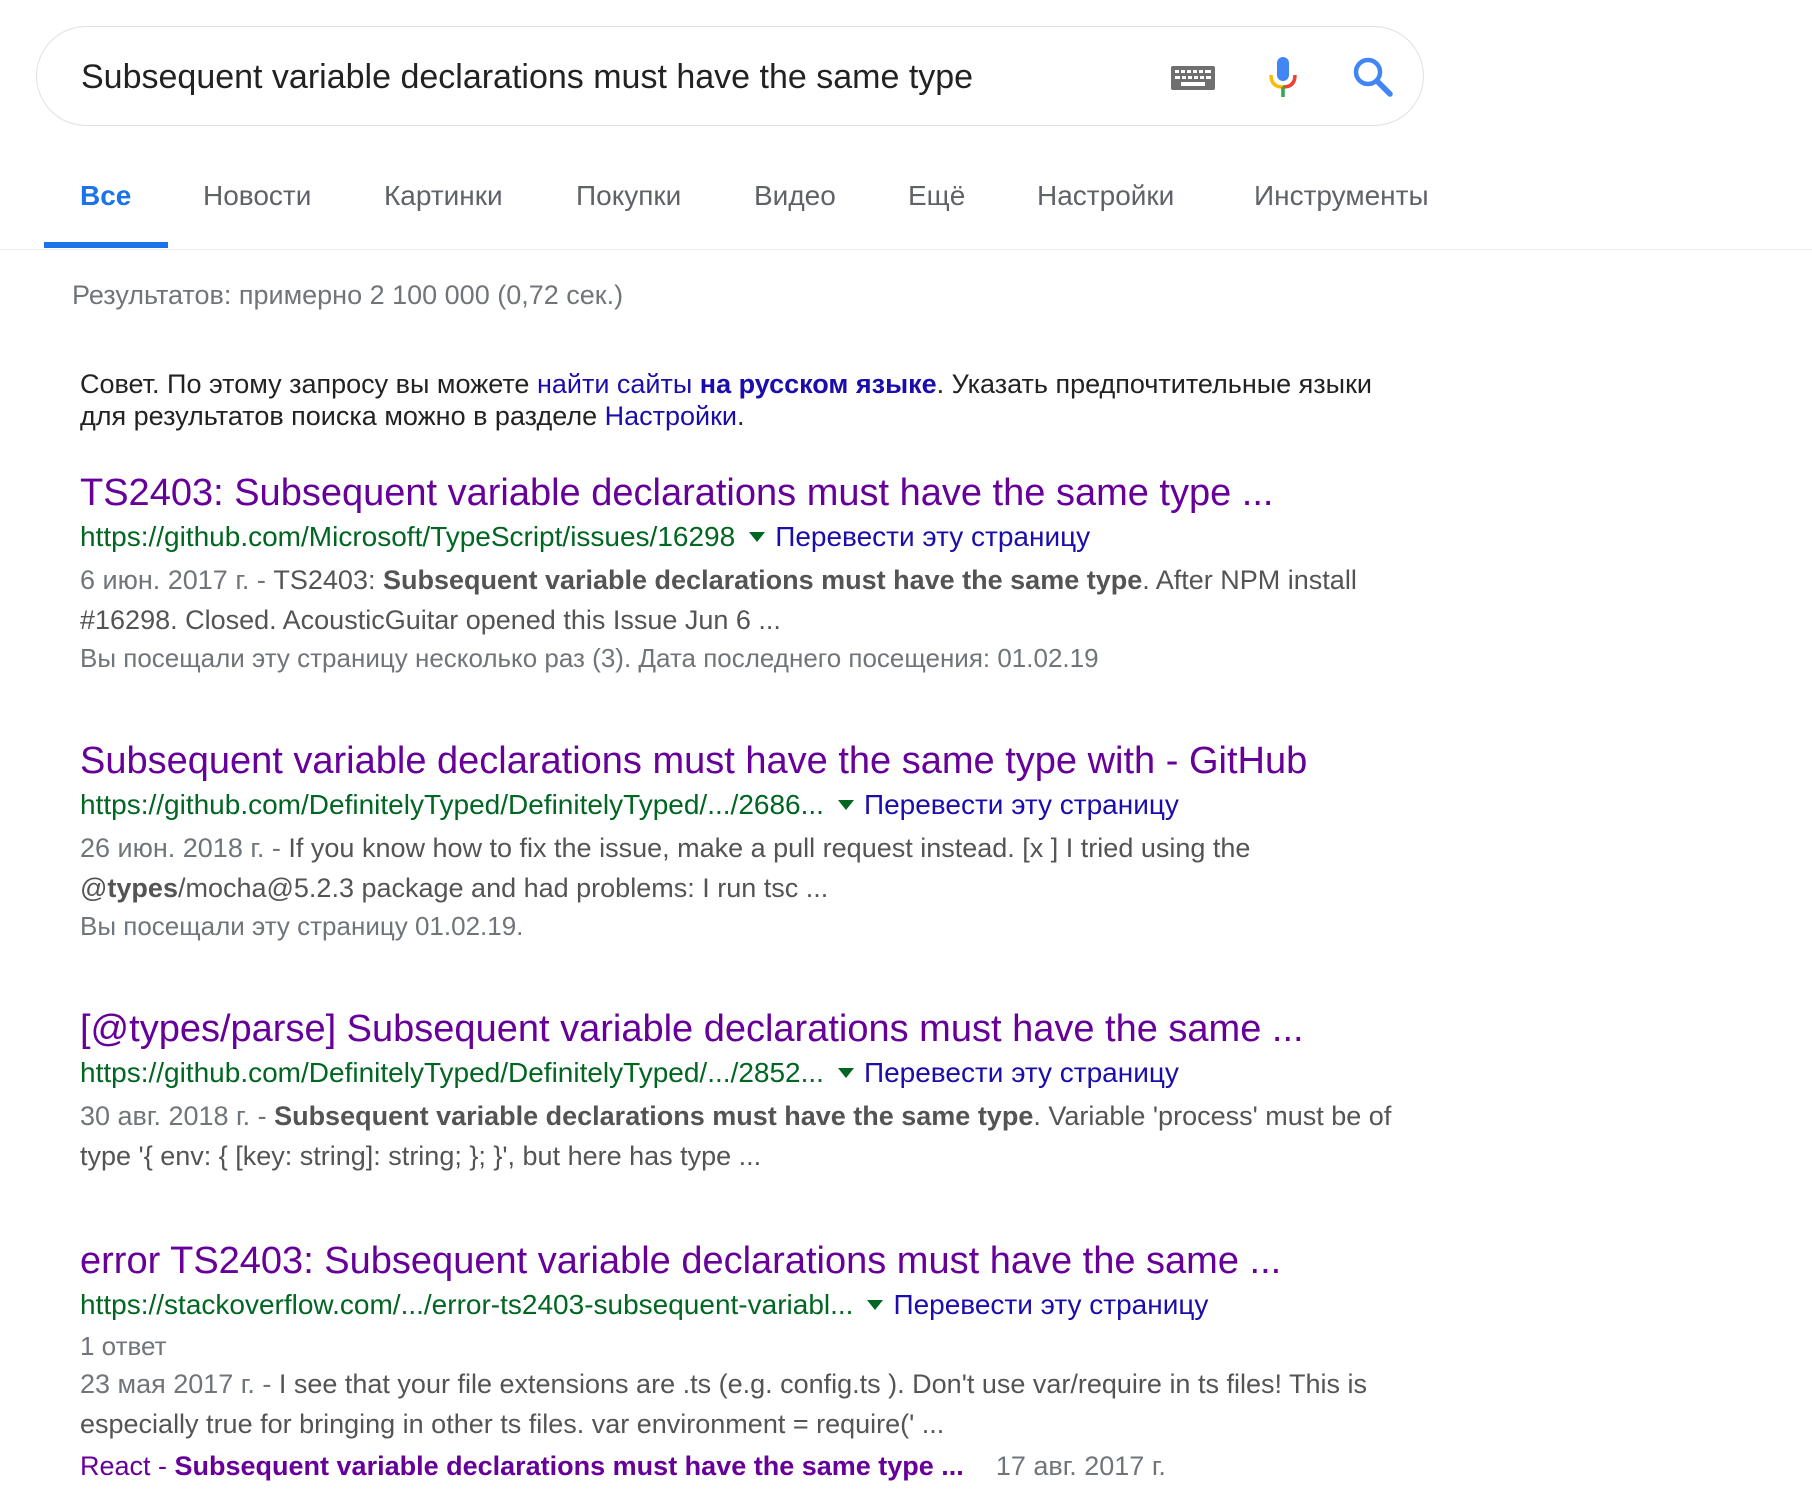 This screenshot has height=1498, width=1812. I want to click on result-date: 23 мая 2017 г. -, so click(179, 1384).